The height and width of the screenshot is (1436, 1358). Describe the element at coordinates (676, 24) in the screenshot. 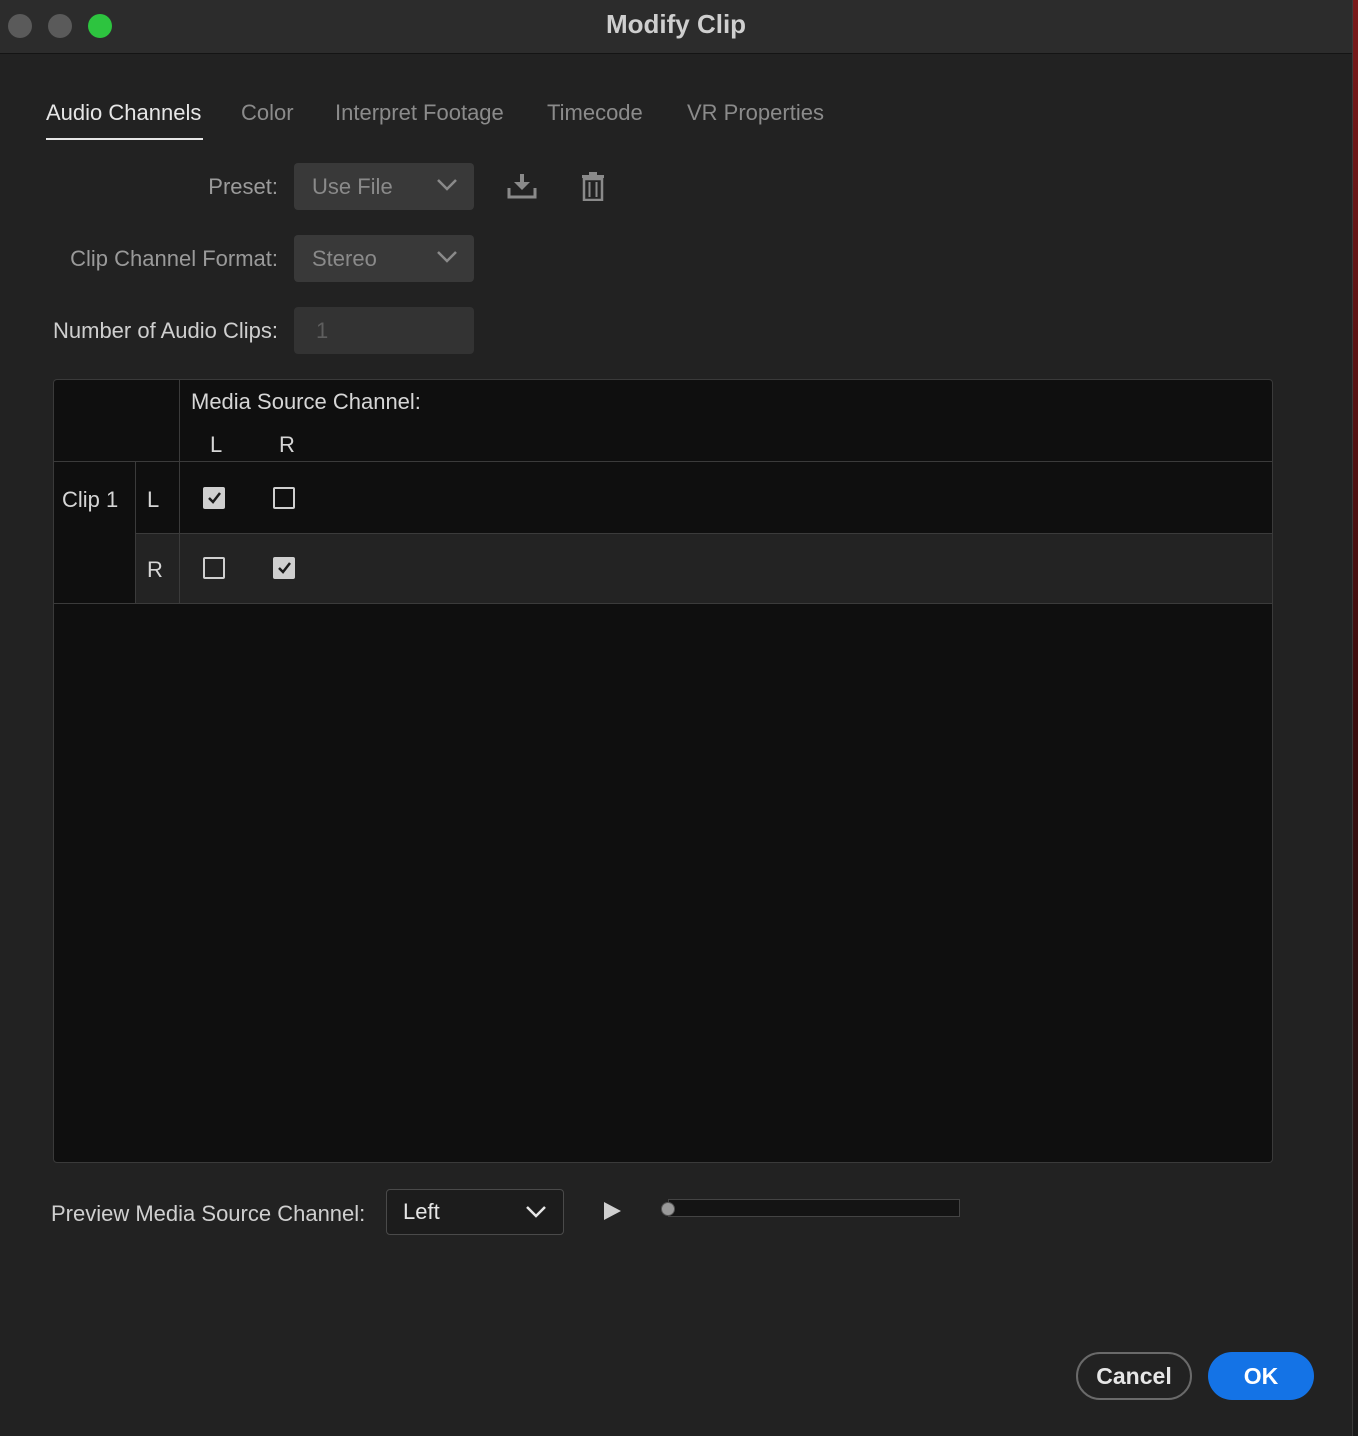

I see `window-title: Modify Clip` at that location.